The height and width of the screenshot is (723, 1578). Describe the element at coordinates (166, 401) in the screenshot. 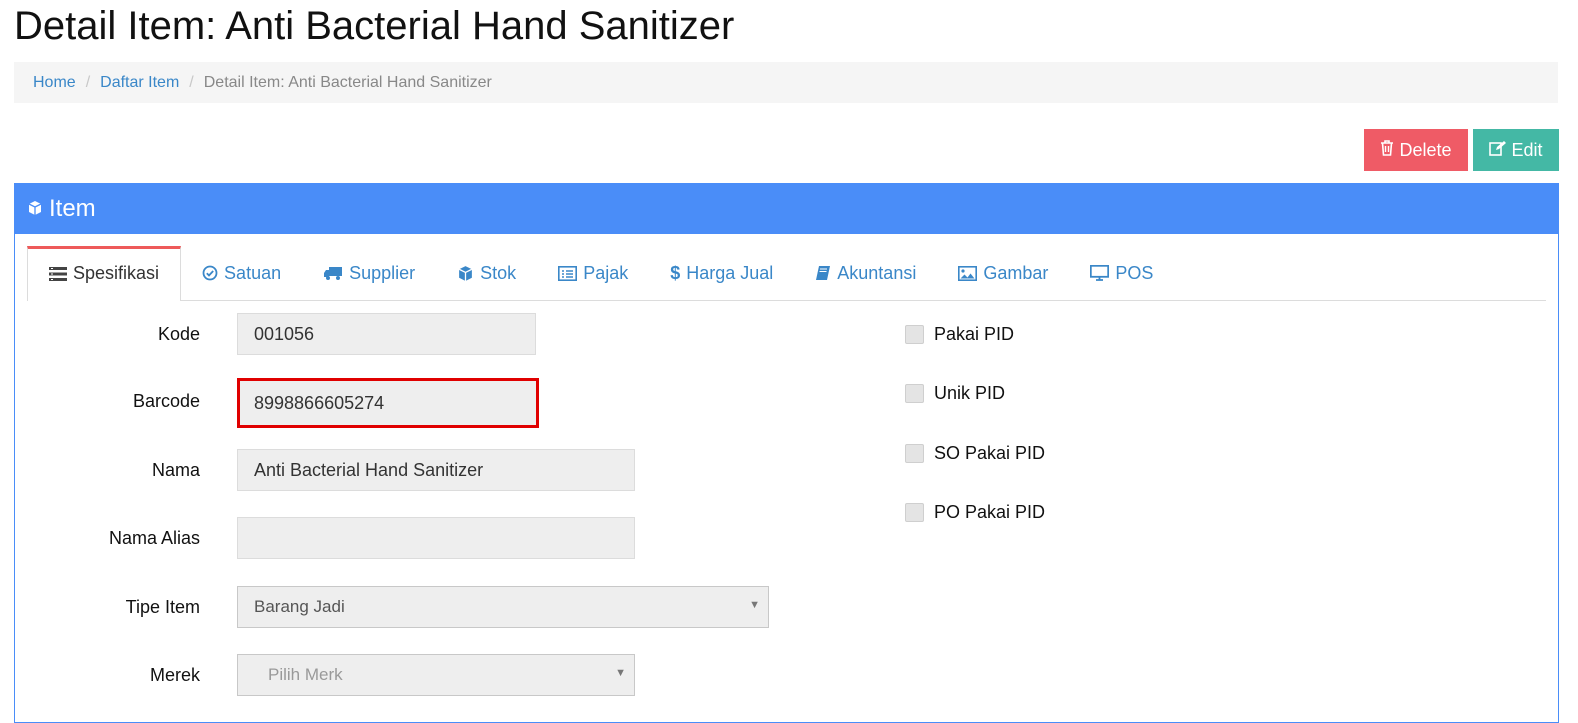

I see `barcode-label: Barcode` at that location.